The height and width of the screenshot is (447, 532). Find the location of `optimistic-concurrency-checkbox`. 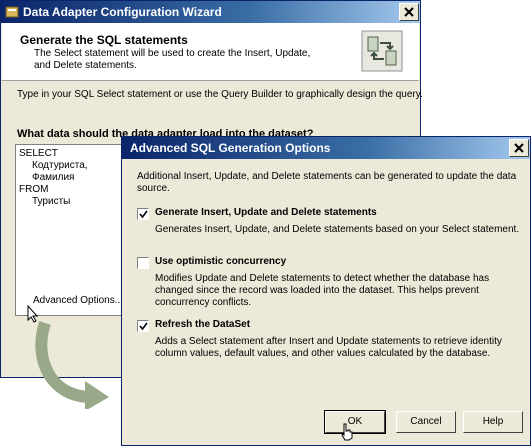

optimistic-concurrency-checkbox is located at coordinates (143, 263).